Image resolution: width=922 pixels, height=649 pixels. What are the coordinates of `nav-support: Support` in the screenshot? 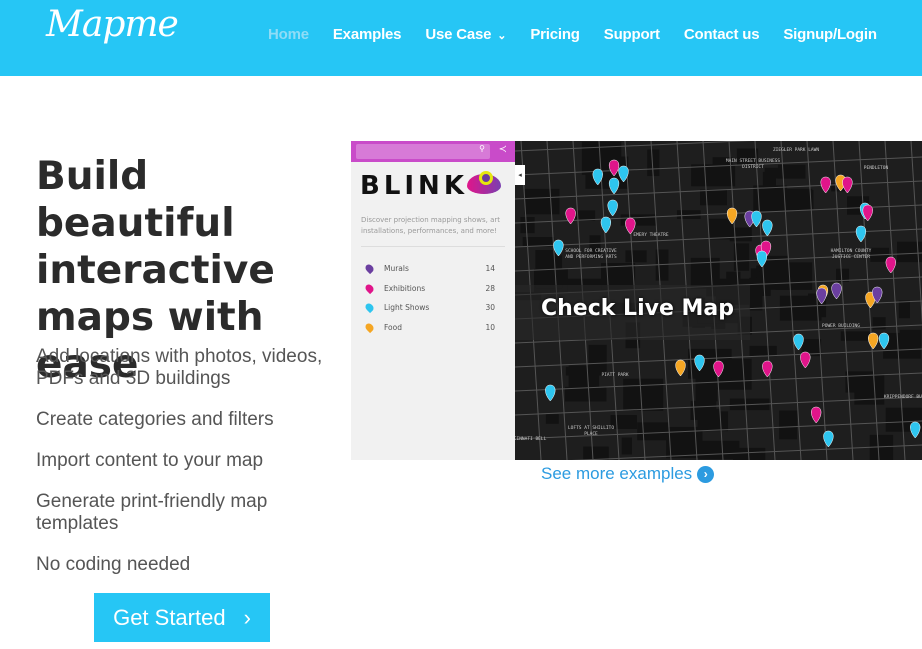 It's located at (632, 34).